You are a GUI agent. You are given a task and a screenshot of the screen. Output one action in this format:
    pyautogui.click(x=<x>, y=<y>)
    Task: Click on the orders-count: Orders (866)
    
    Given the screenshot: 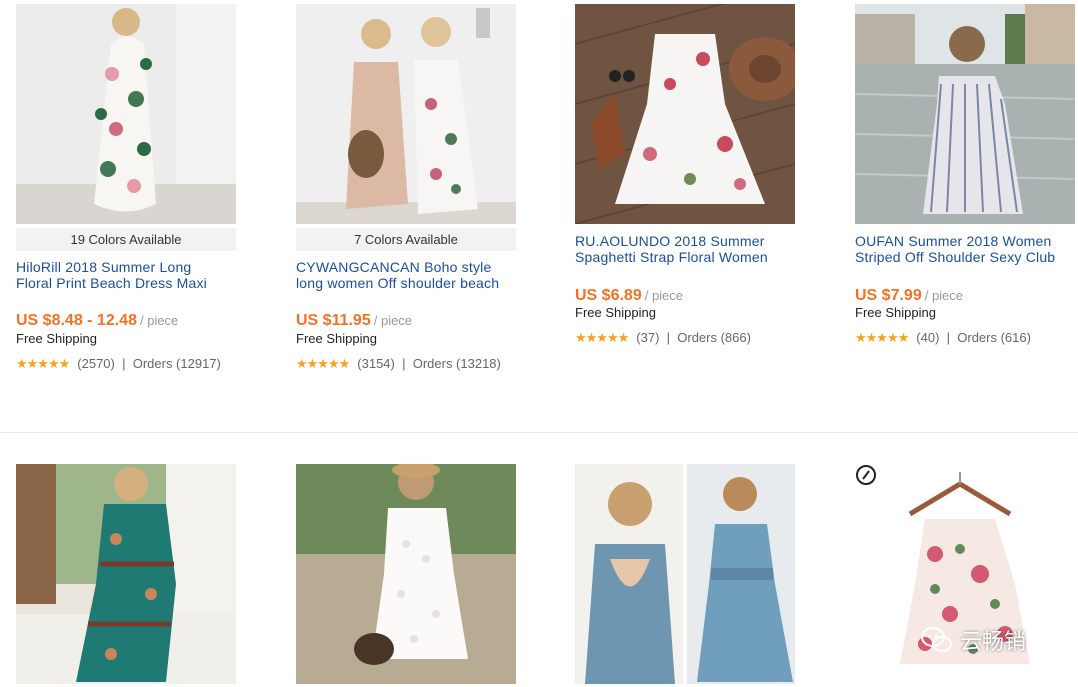 What is the action you would take?
    pyautogui.click(x=714, y=337)
    